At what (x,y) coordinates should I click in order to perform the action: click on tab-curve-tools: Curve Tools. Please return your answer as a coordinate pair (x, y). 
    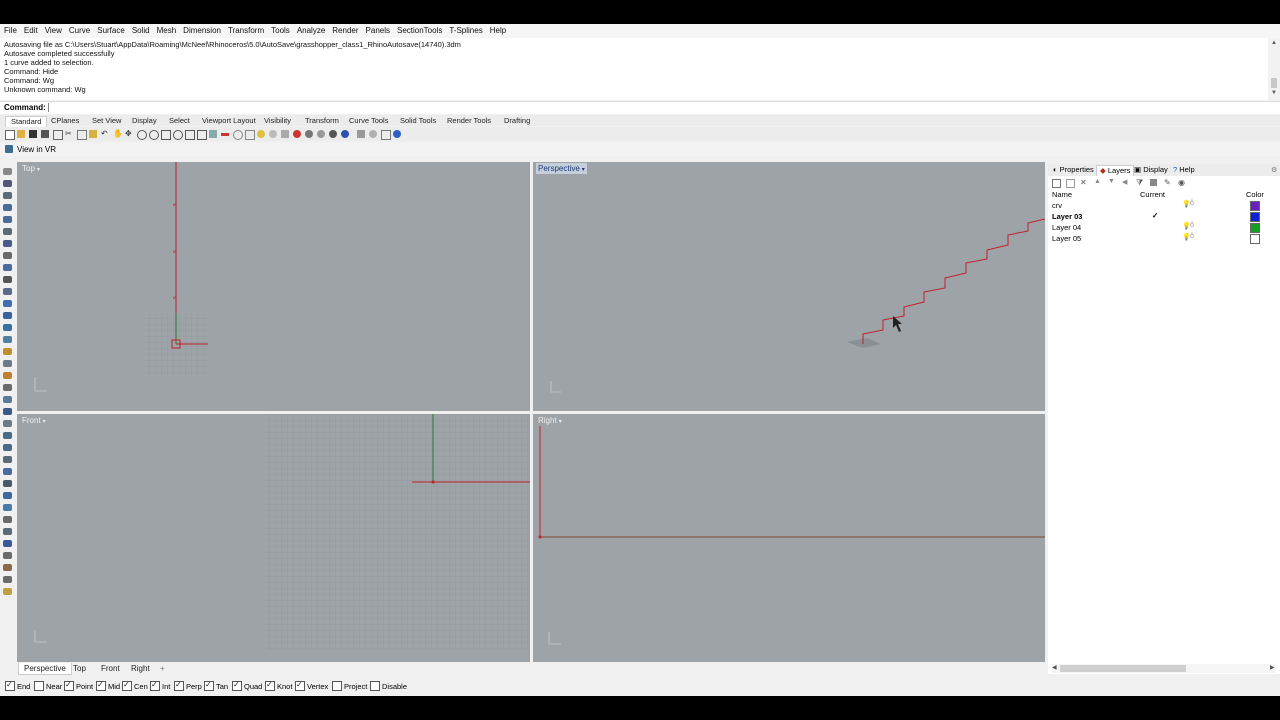
    Looking at the image, I should click on (368, 121).